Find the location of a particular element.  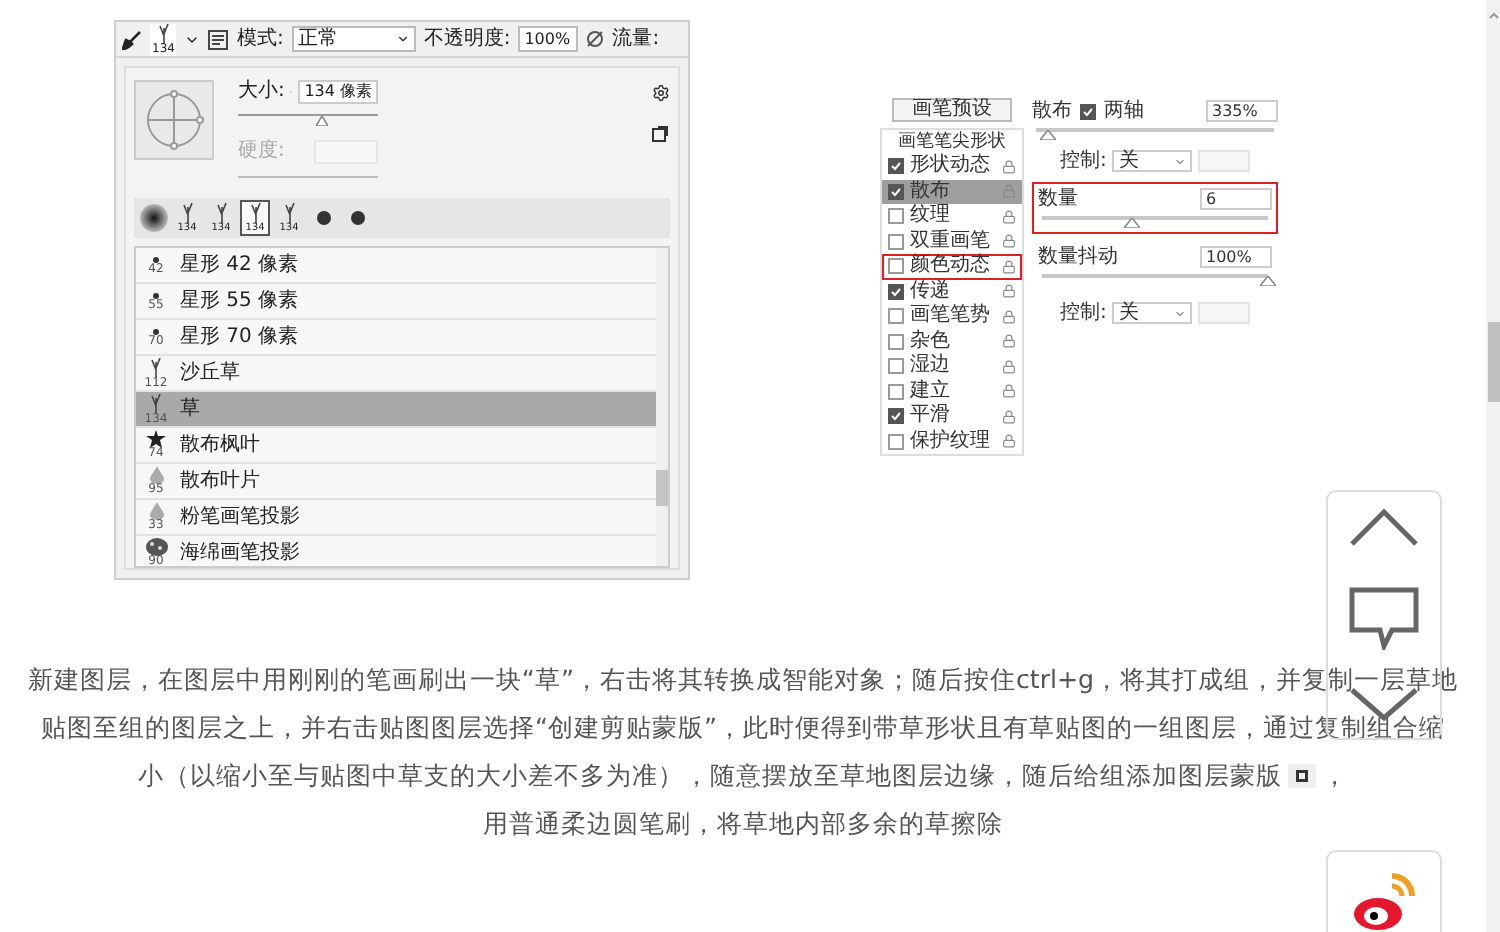

page-scrollbar is located at coordinates (1493, 466).